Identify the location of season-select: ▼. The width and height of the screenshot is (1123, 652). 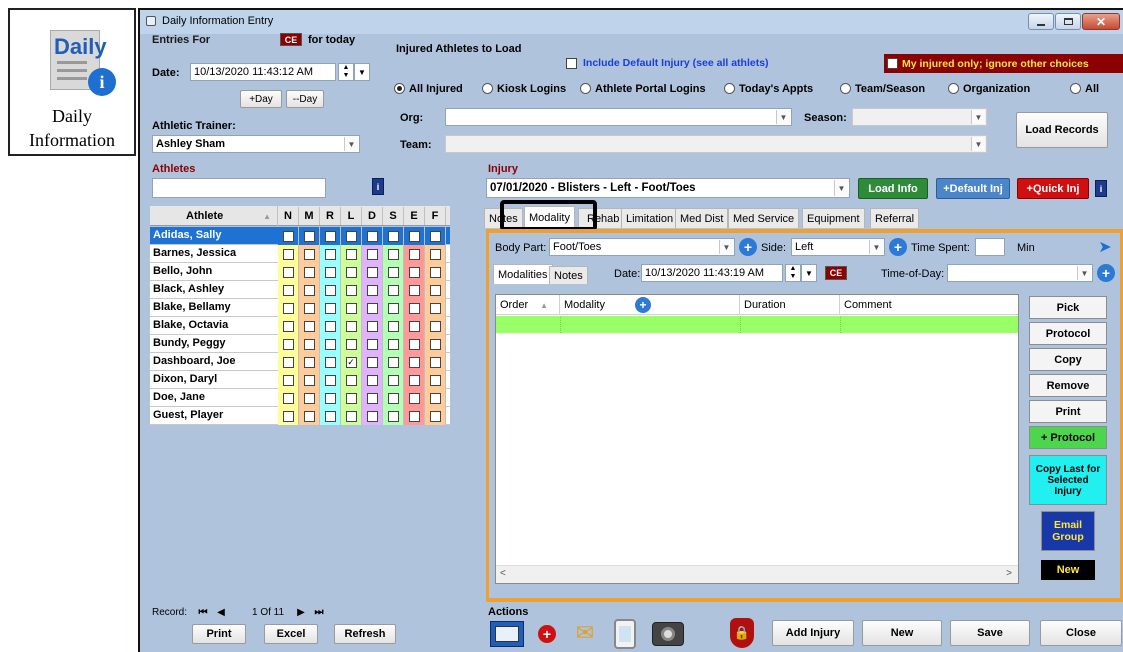
(919, 117).